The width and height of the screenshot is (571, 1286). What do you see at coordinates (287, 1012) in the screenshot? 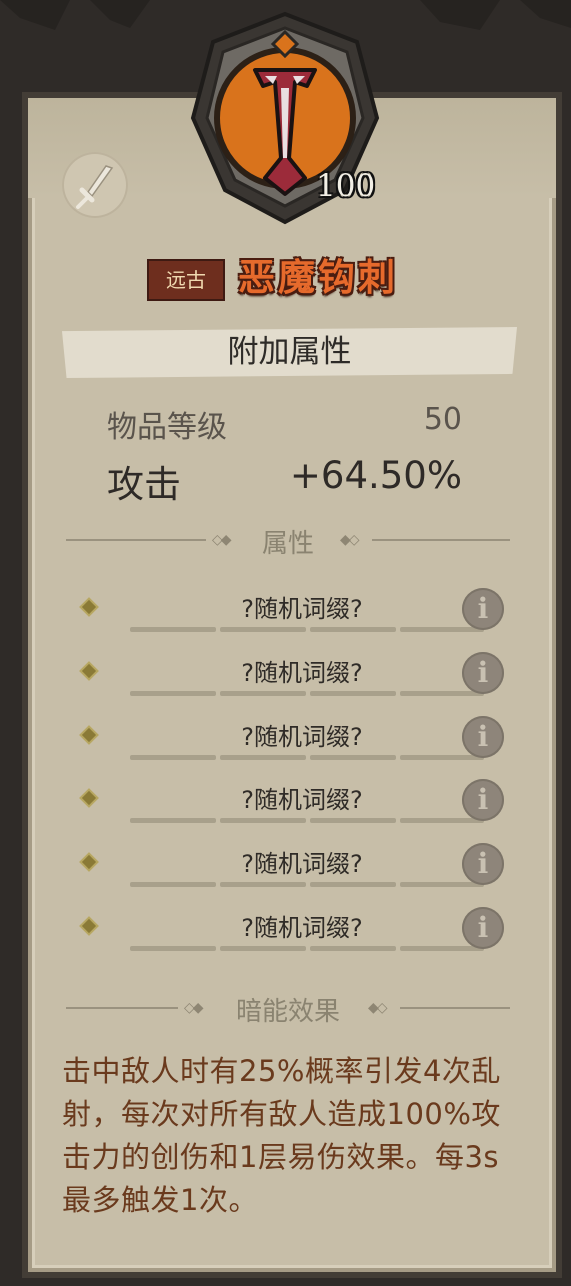
I see `dark-effect-title: 暗能效果` at bounding box center [287, 1012].